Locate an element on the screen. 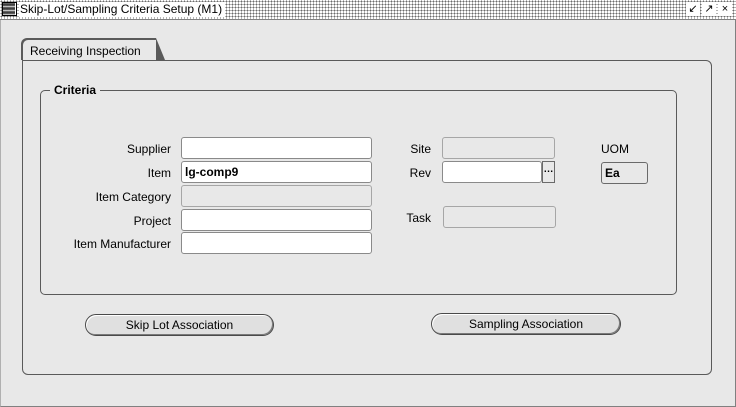  app-icon: ▦▦▦▦ ▦▦▦▦ ▦▦▦▦ is located at coordinates (9, 9).